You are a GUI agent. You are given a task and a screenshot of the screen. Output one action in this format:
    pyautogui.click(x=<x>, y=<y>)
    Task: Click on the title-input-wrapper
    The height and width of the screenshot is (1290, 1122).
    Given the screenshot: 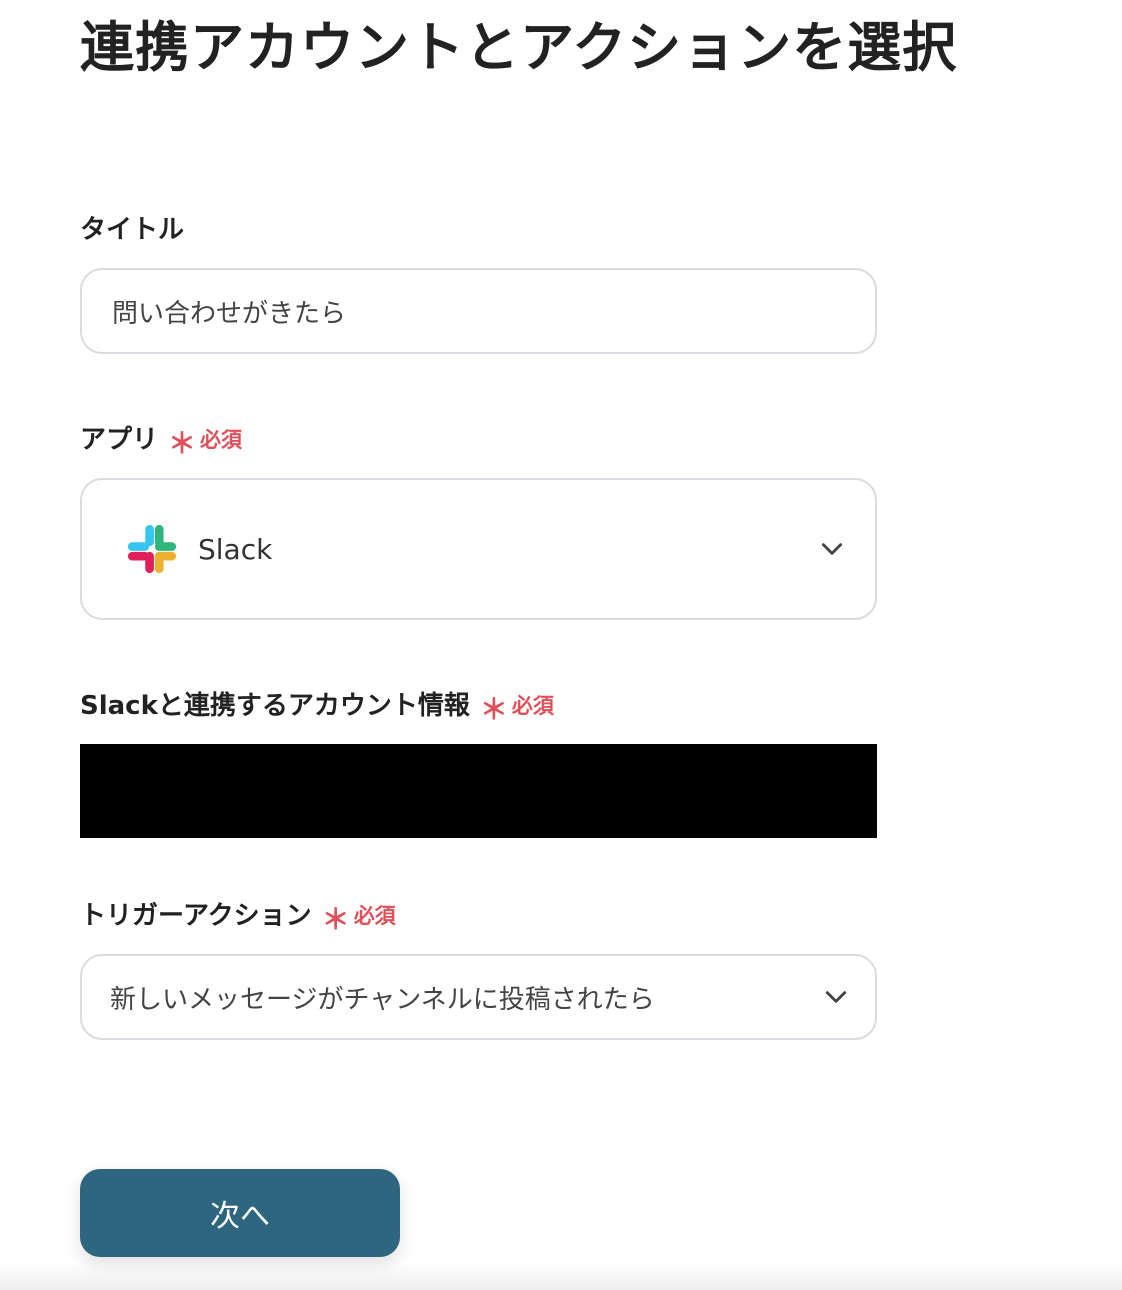 What is the action you would take?
    pyautogui.click(x=478, y=311)
    